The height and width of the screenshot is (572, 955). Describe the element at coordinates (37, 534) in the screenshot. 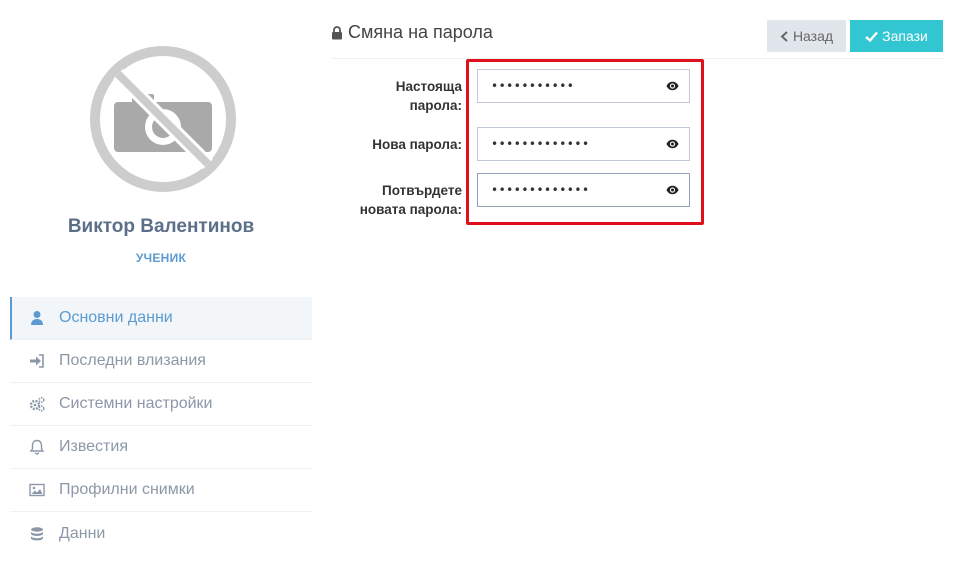

I see `database-icon` at that location.